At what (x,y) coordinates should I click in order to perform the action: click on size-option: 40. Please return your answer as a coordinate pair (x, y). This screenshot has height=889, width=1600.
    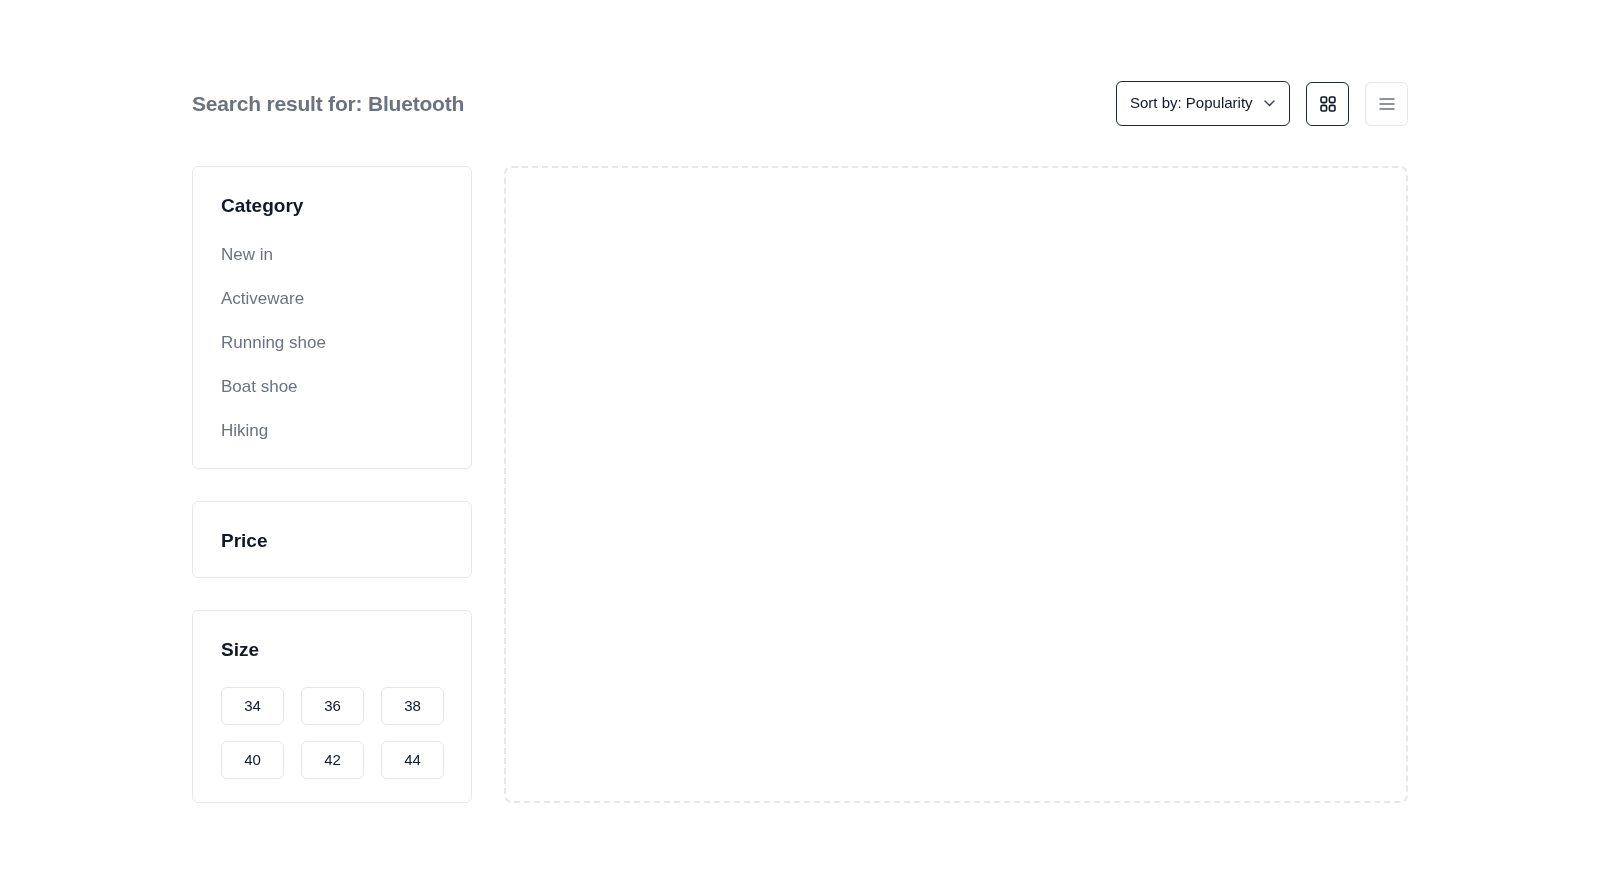
    Looking at the image, I should click on (252, 760).